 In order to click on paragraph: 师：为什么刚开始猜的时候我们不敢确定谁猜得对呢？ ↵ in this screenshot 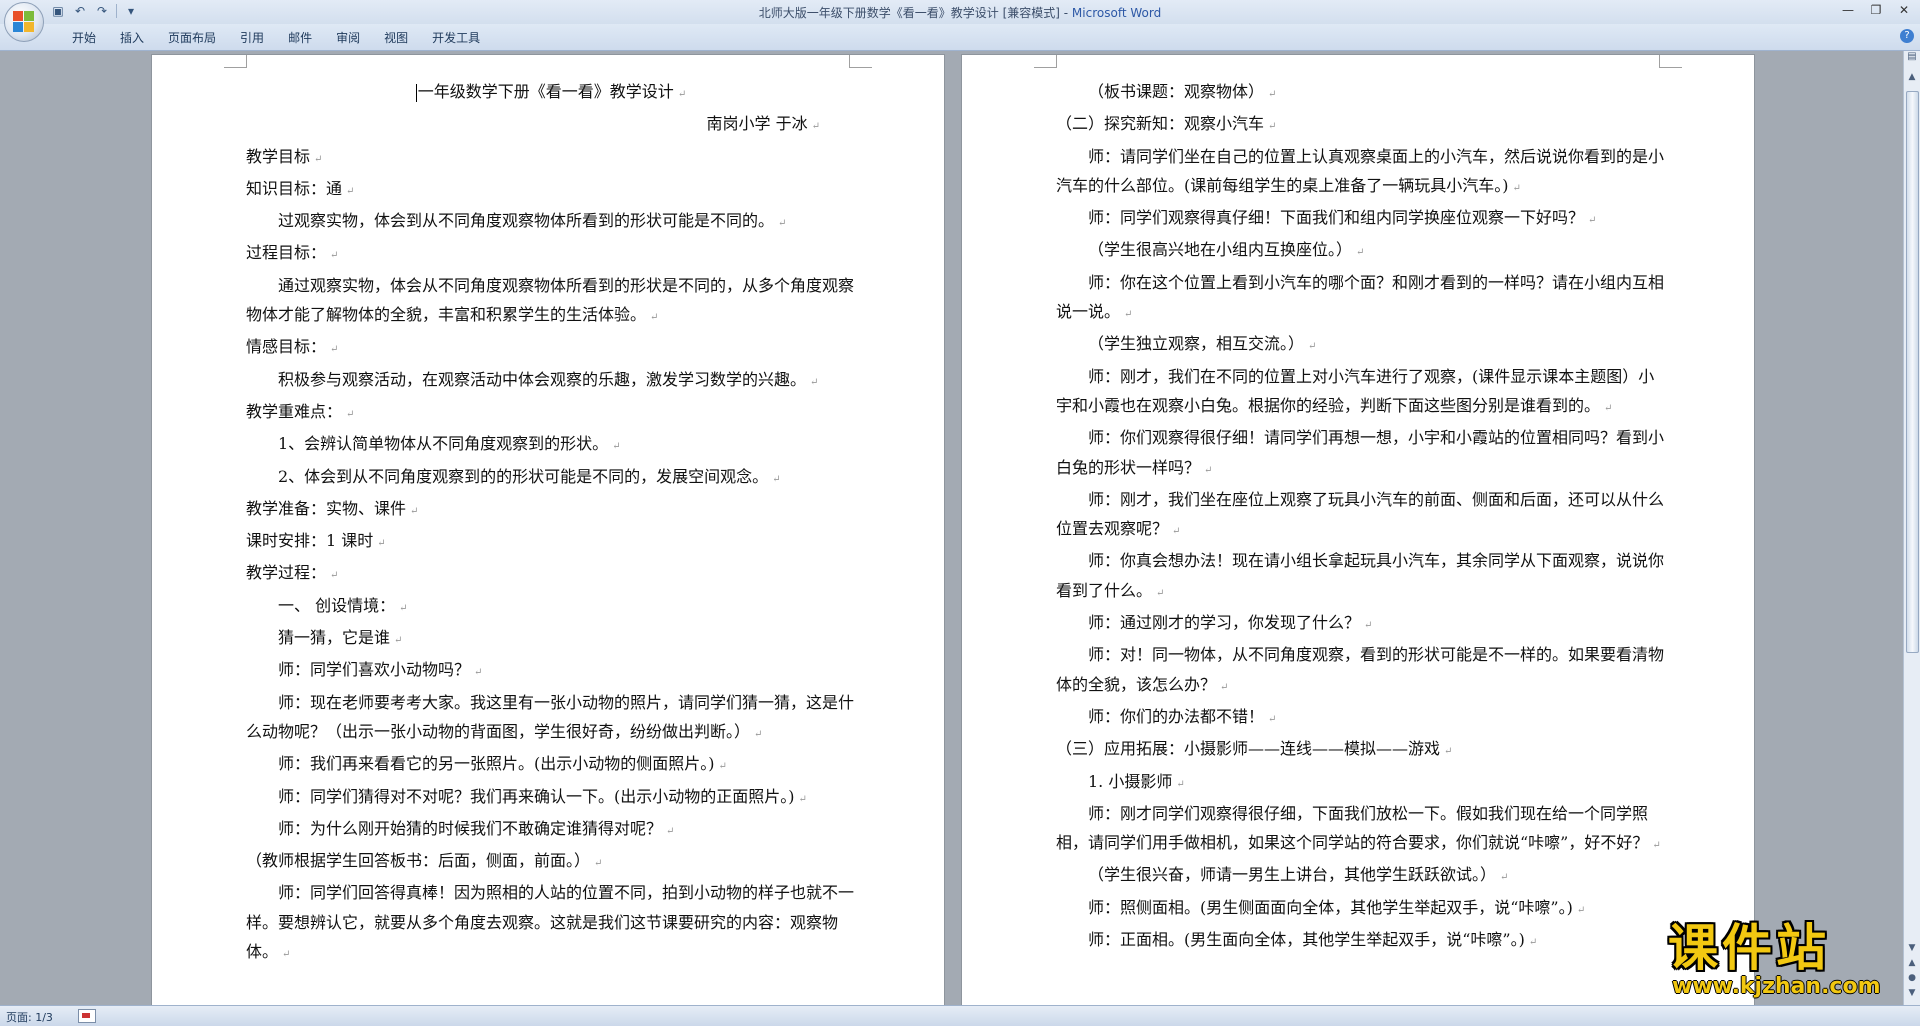, I will do `click(551, 830)`.